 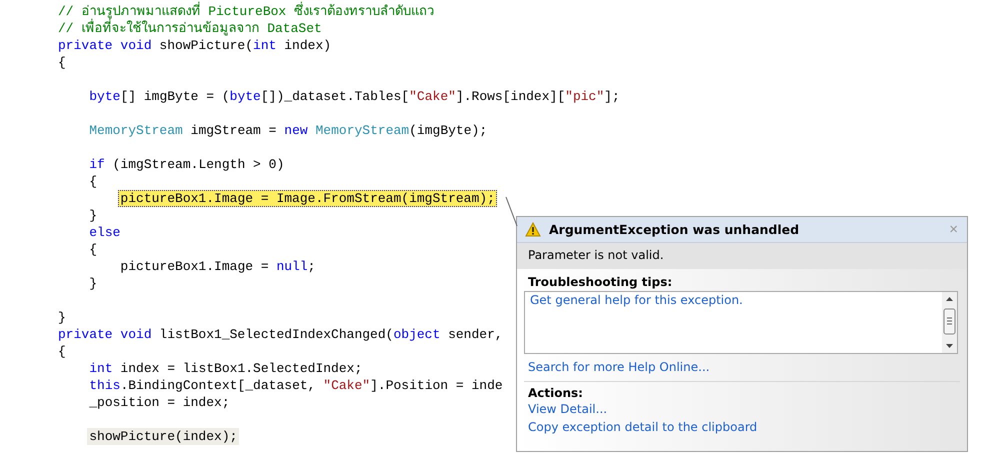 I want to click on code-line: if (imgStream.Length > 0), so click(x=187, y=164).